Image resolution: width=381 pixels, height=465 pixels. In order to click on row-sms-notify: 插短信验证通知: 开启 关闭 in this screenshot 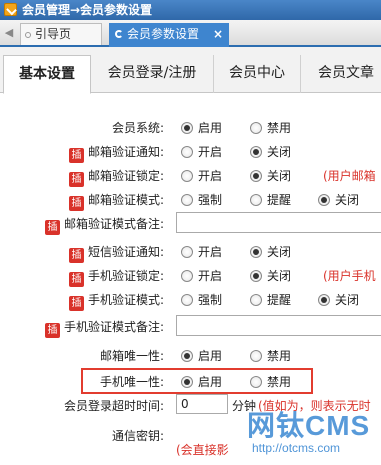, I will do `click(190, 251)`.